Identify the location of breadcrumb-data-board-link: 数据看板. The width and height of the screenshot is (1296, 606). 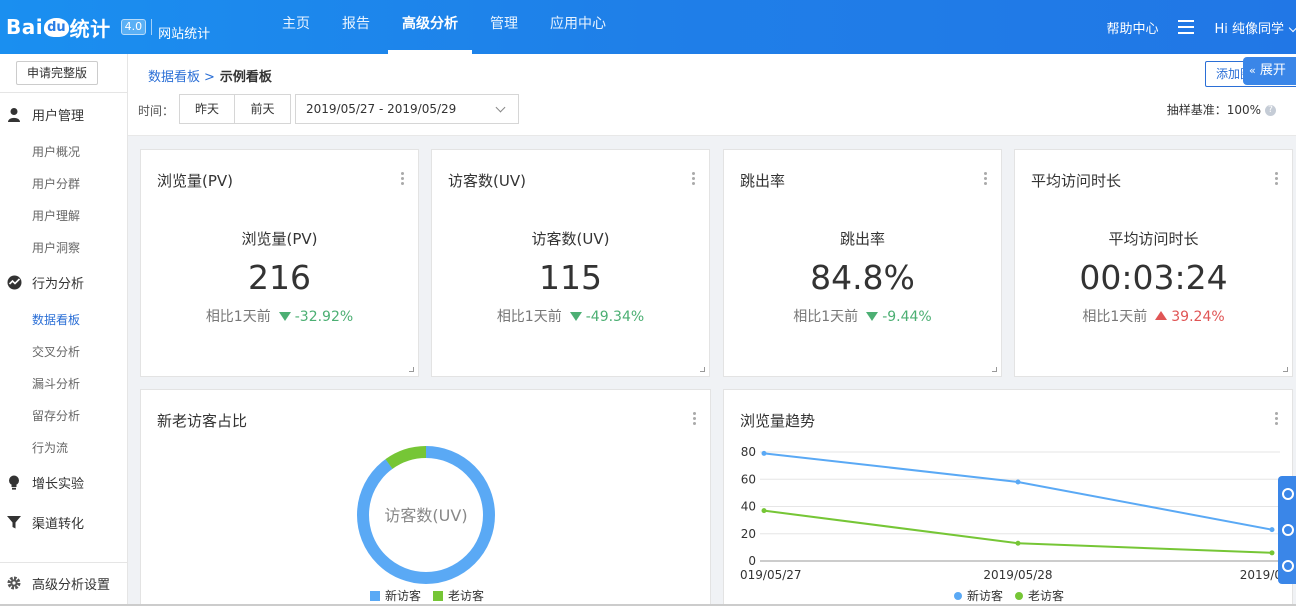
(174, 77).